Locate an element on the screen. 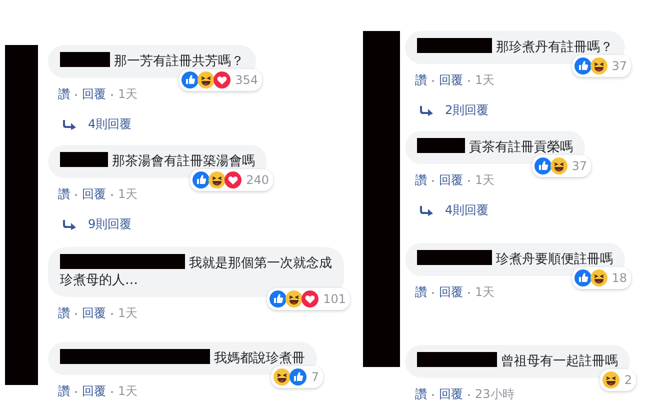  reaction-count: 240 is located at coordinates (257, 180).